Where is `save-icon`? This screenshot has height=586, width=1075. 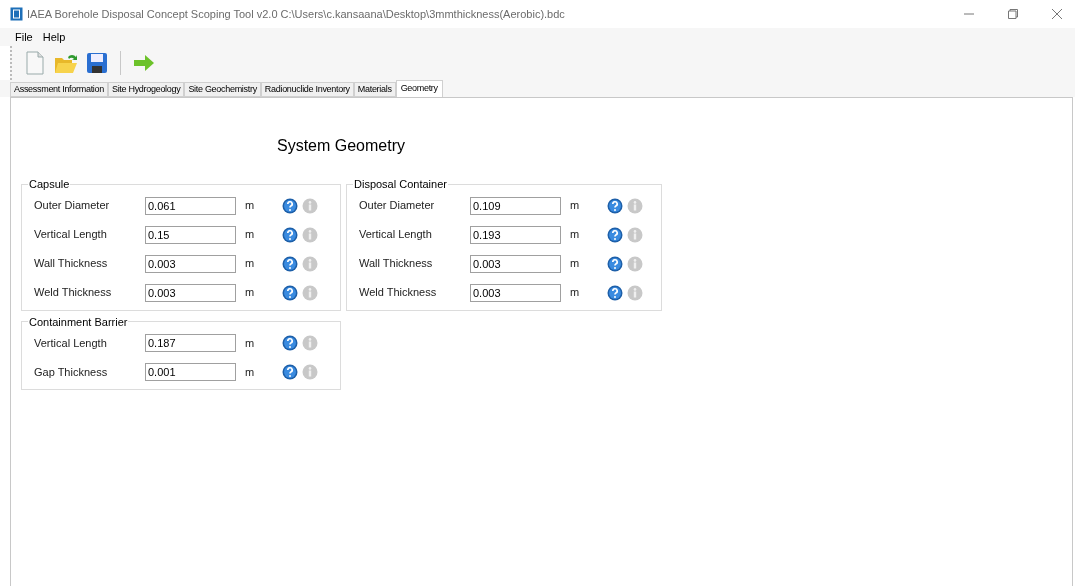
save-icon is located at coordinates (97, 63).